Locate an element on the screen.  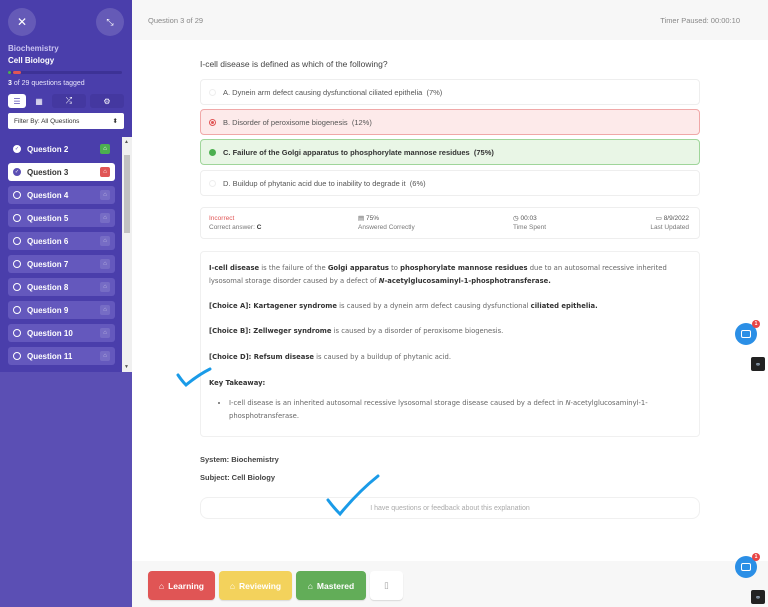
scroll-down-icon: ▼ is located at coordinates (126, 367).